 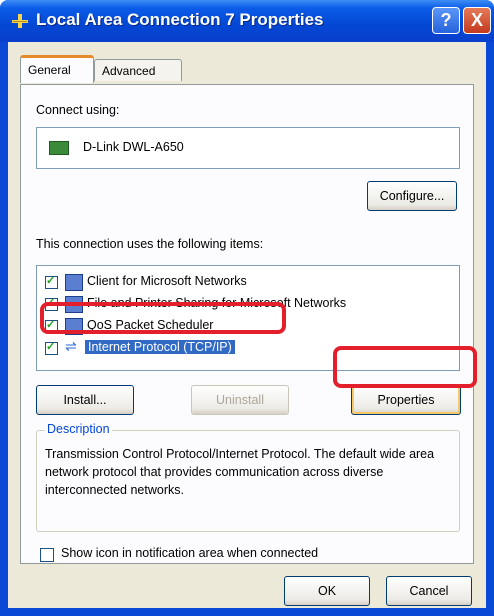 What do you see at coordinates (245, 349) in the screenshot?
I see `list-item-selected: ⇌ Internet Protocol (TCP/IP)` at bounding box center [245, 349].